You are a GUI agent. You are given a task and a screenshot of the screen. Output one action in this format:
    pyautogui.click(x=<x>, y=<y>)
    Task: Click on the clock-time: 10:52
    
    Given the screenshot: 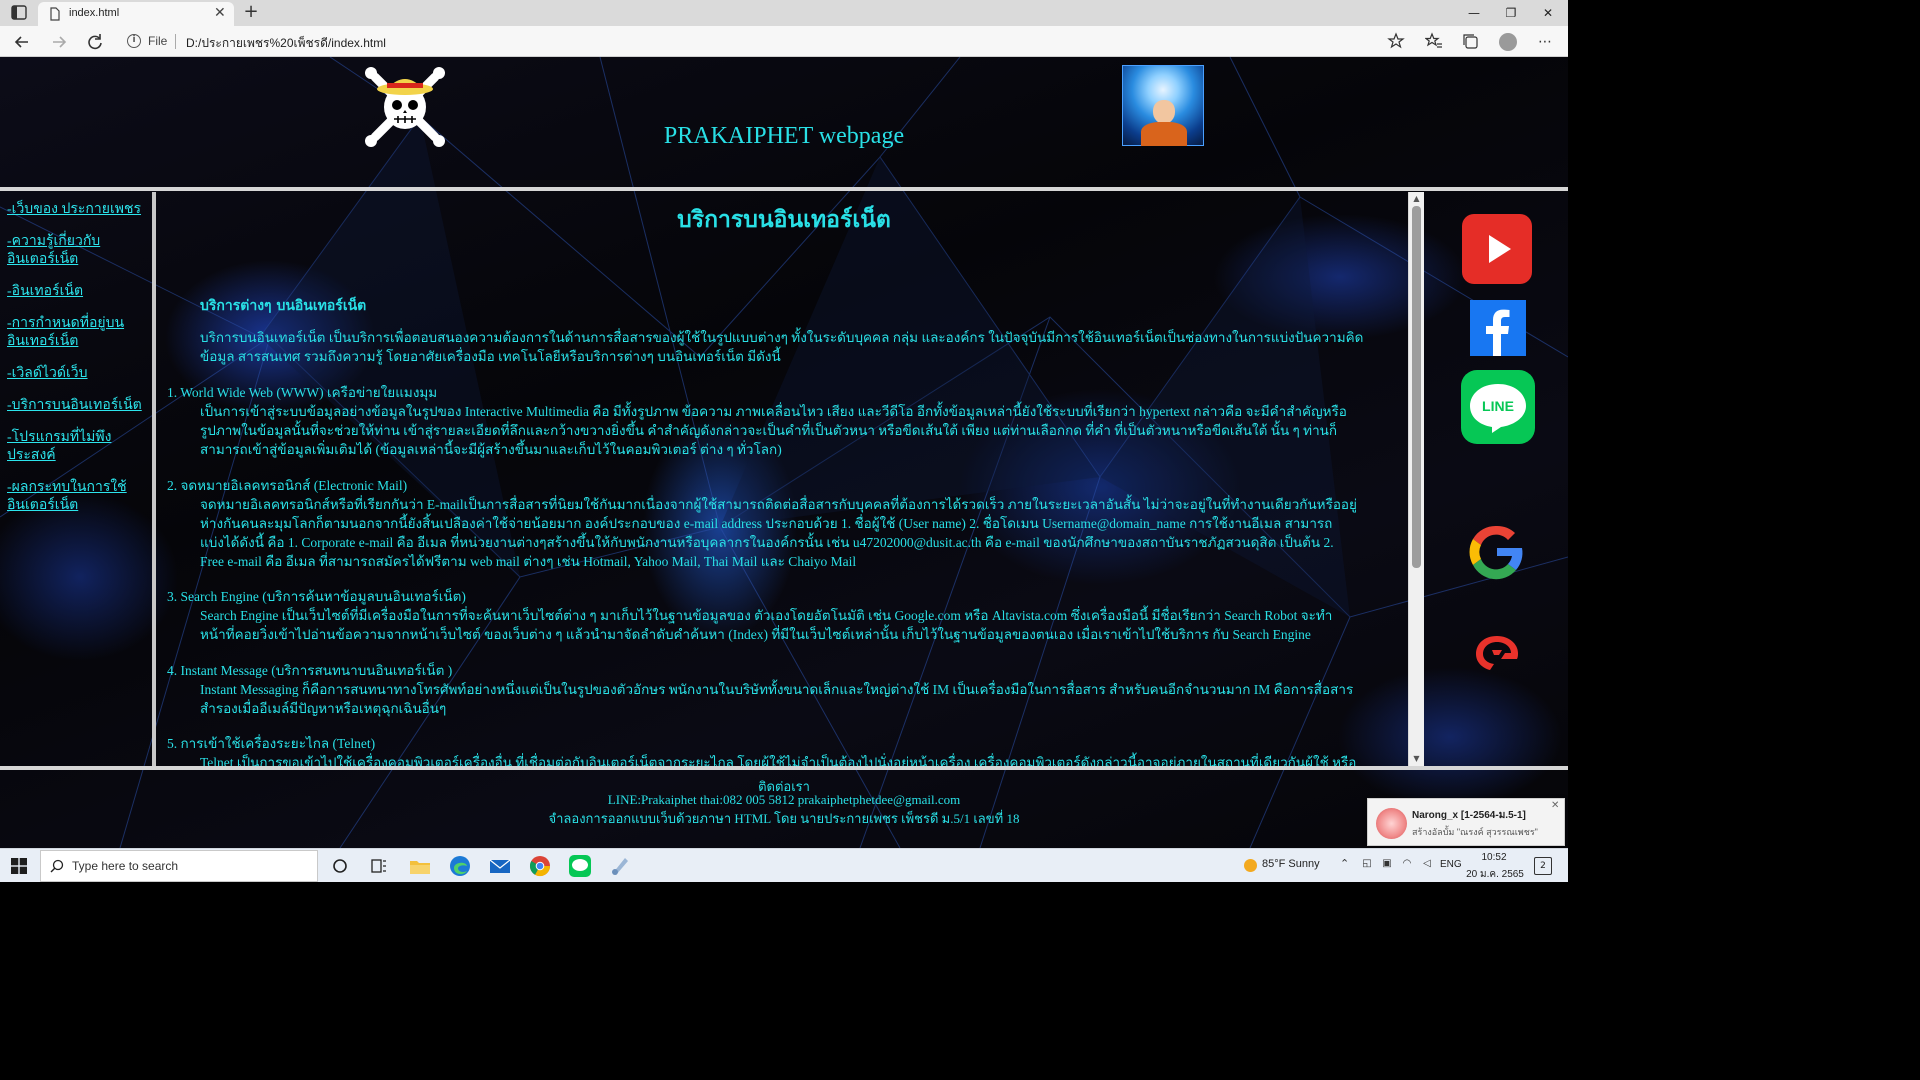 What is the action you would take?
    pyautogui.click(x=1494, y=857)
    